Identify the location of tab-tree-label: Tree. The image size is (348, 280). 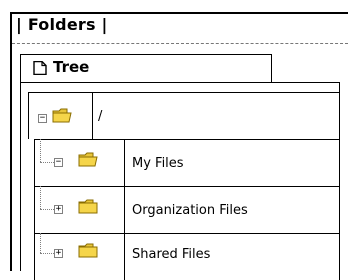
(71, 67).